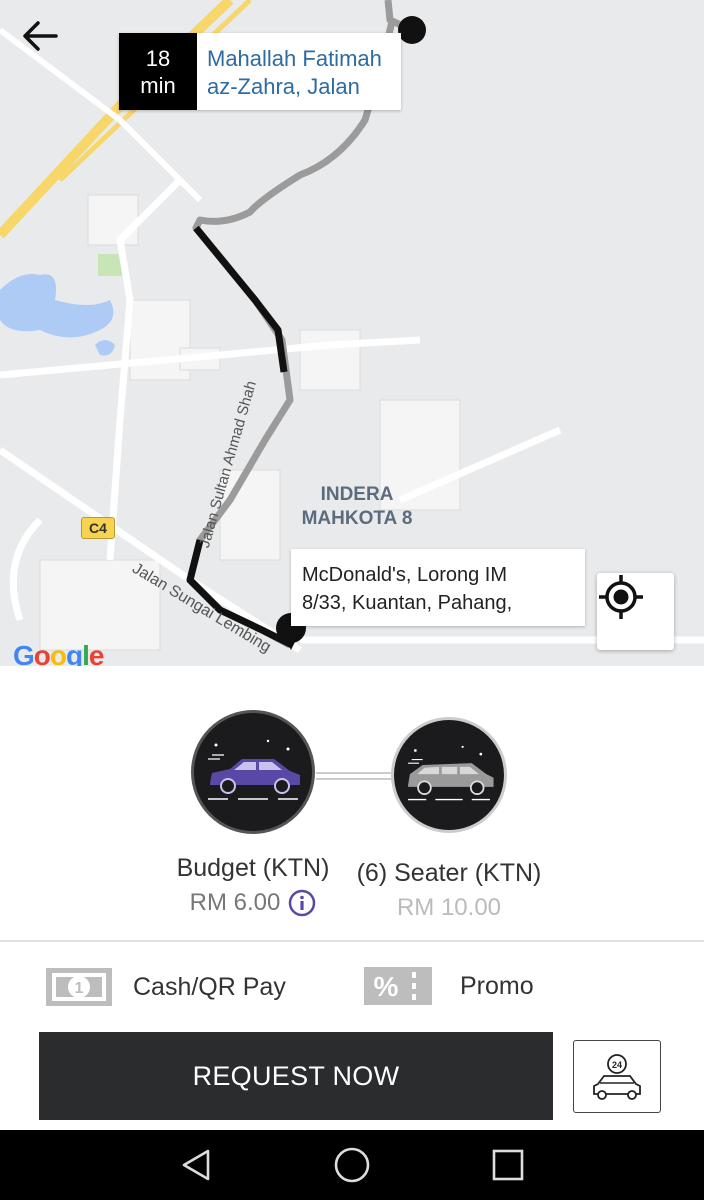 The width and height of the screenshot is (704, 1200). Describe the element at coordinates (58, 653) in the screenshot. I see `google-logo: Google` at that location.